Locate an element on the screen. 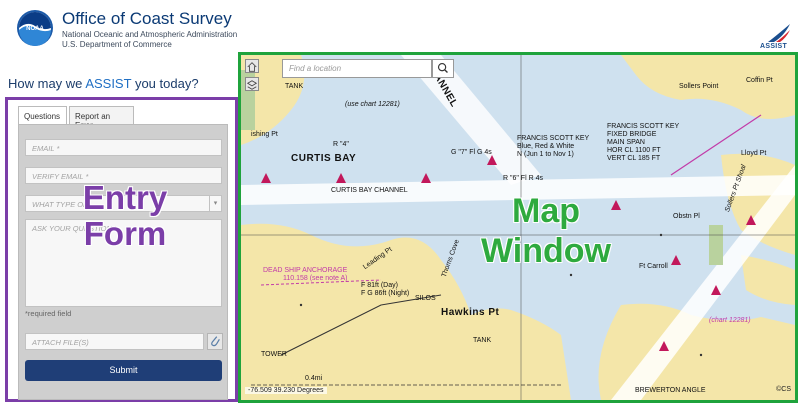  map-coordinates-readout: -76.509 39.230 Degrees is located at coordinates (286, 390).